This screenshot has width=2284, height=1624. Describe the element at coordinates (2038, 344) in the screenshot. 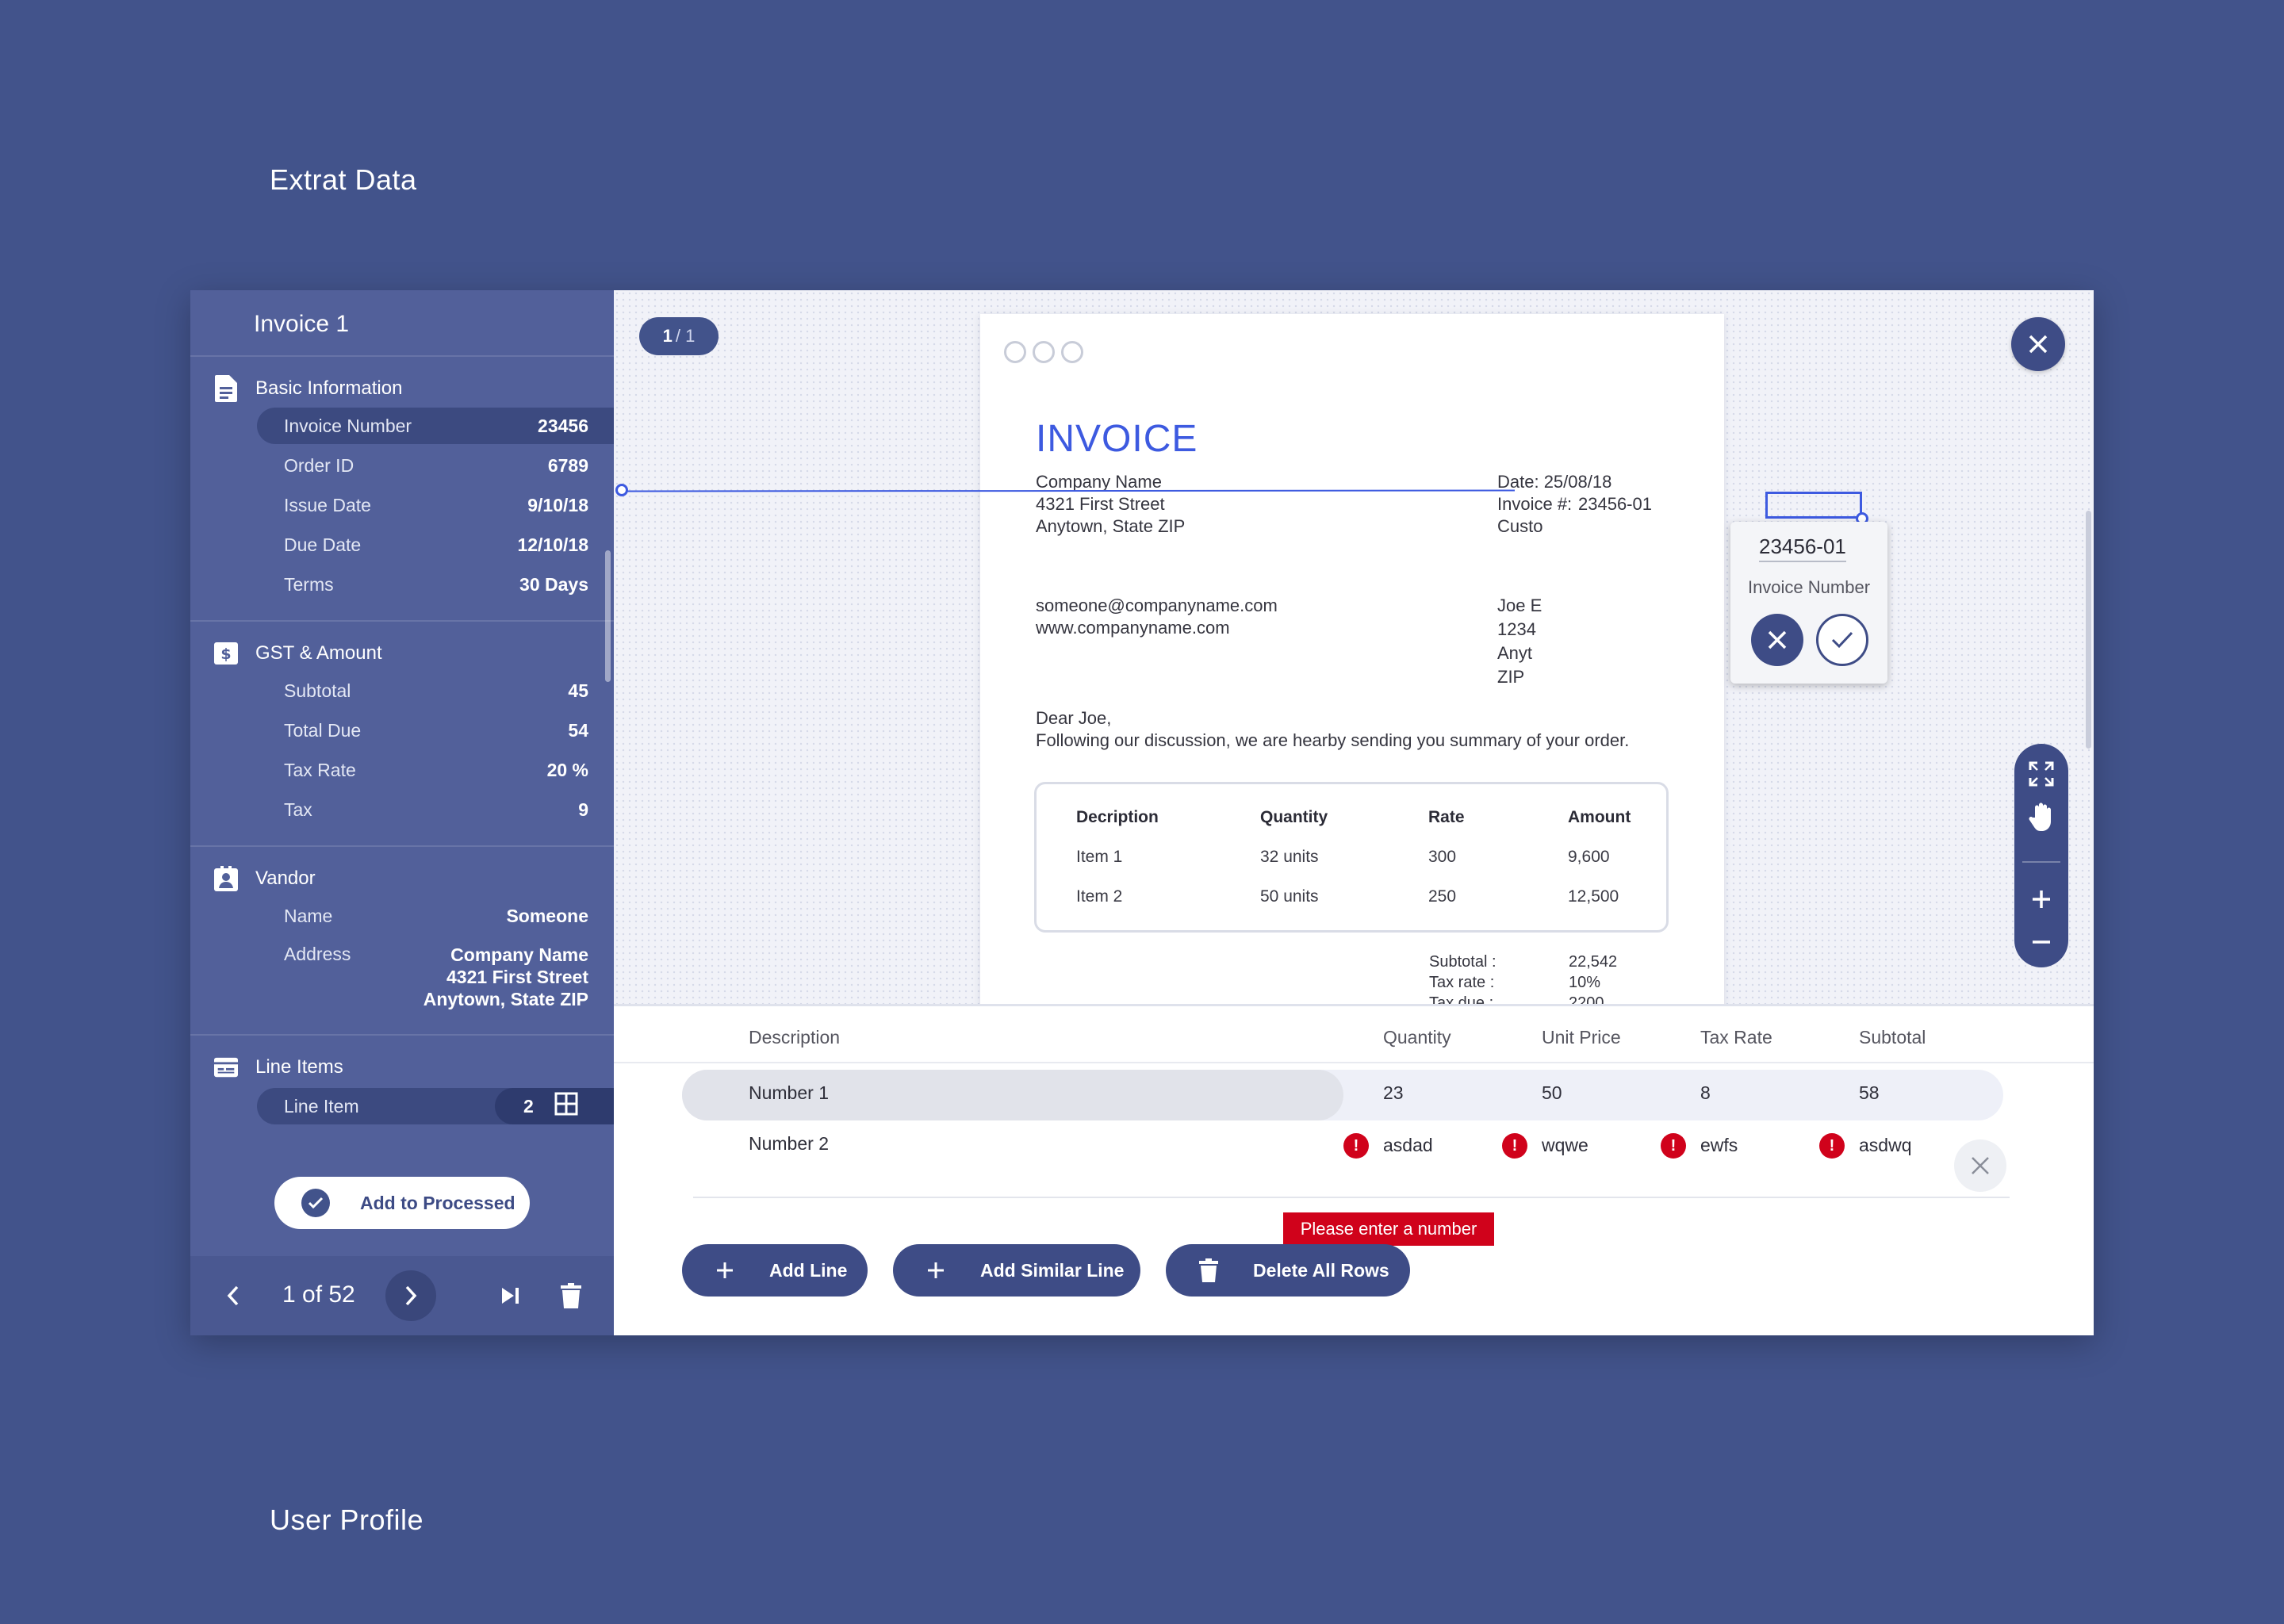

I see `close-viewer-button` at that location.